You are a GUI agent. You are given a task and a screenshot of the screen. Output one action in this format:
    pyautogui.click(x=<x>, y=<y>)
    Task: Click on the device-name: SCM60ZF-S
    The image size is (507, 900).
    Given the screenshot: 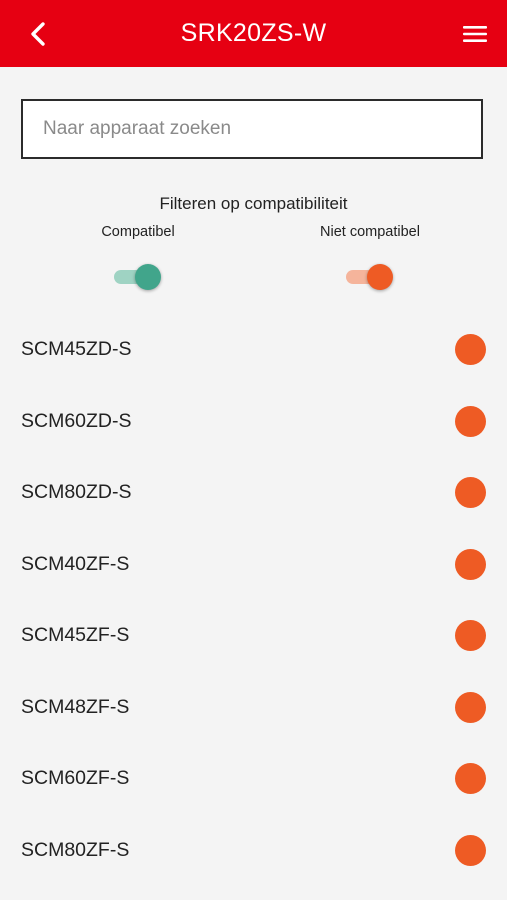 What is the action you would take?
    pyautogui.click(x=75, y=778)
    